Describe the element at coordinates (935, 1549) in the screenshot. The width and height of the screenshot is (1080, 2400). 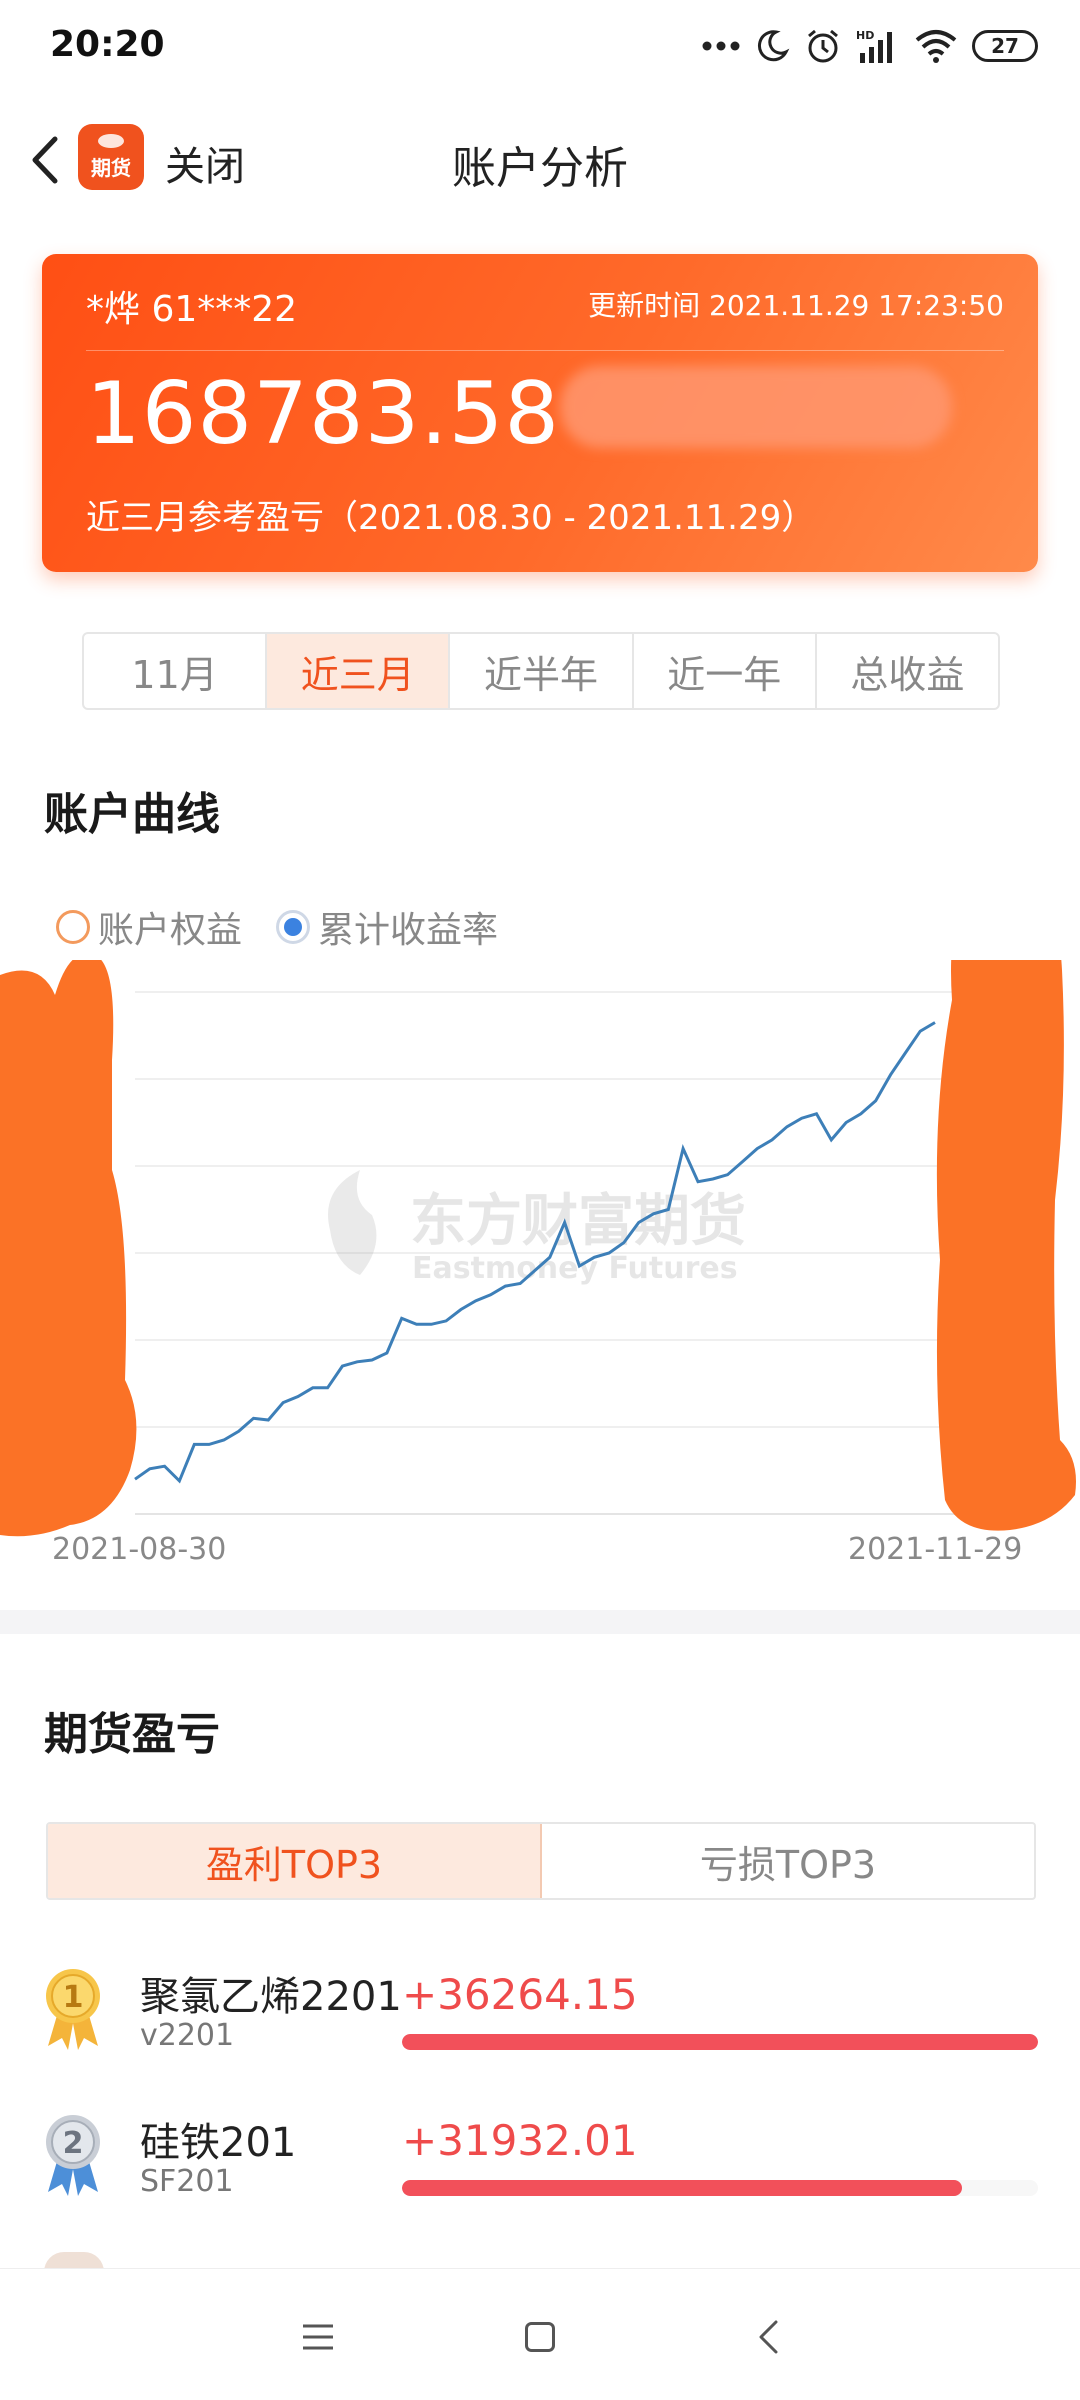
I see `x-axis-end-label: 2021-11-29` at that location.